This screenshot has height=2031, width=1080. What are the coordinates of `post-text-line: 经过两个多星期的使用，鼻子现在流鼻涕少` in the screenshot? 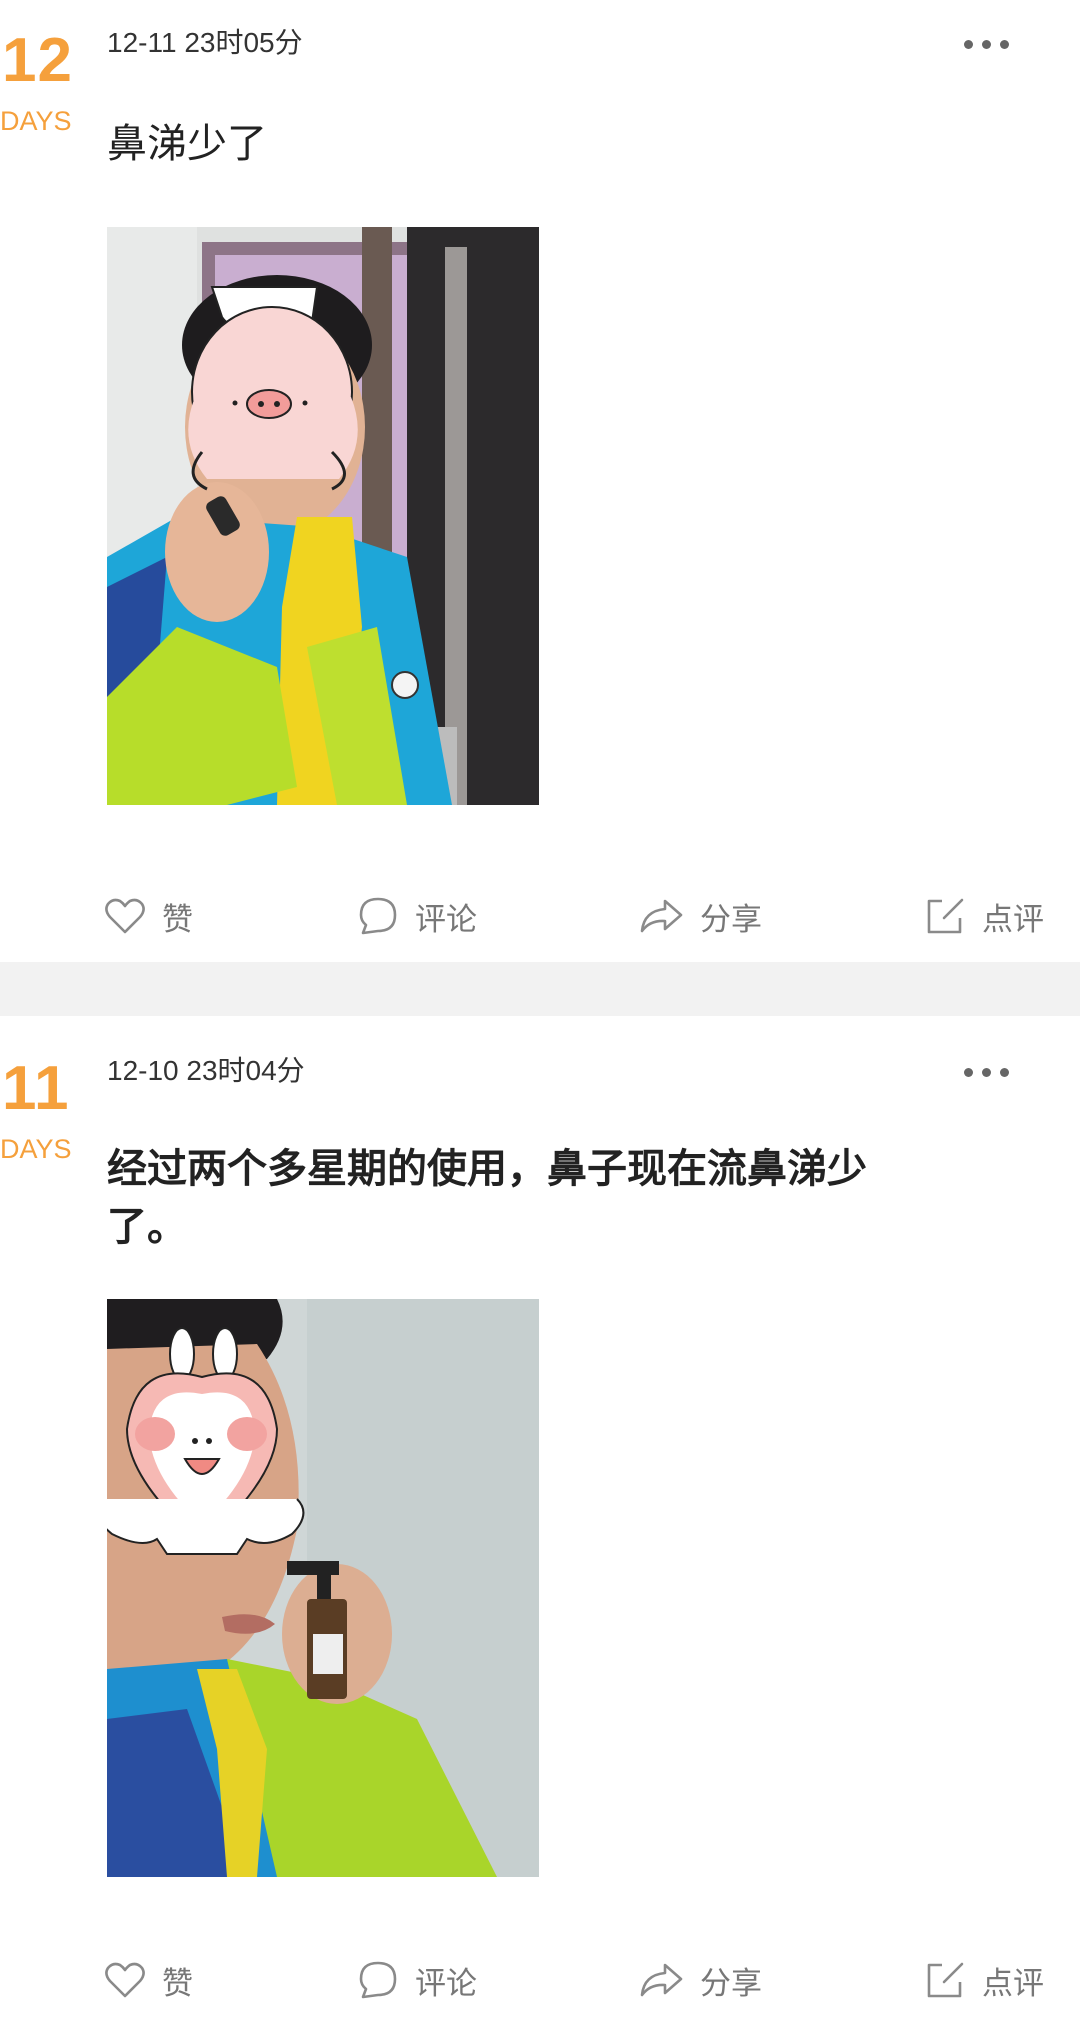 It's located at (487, 1169).